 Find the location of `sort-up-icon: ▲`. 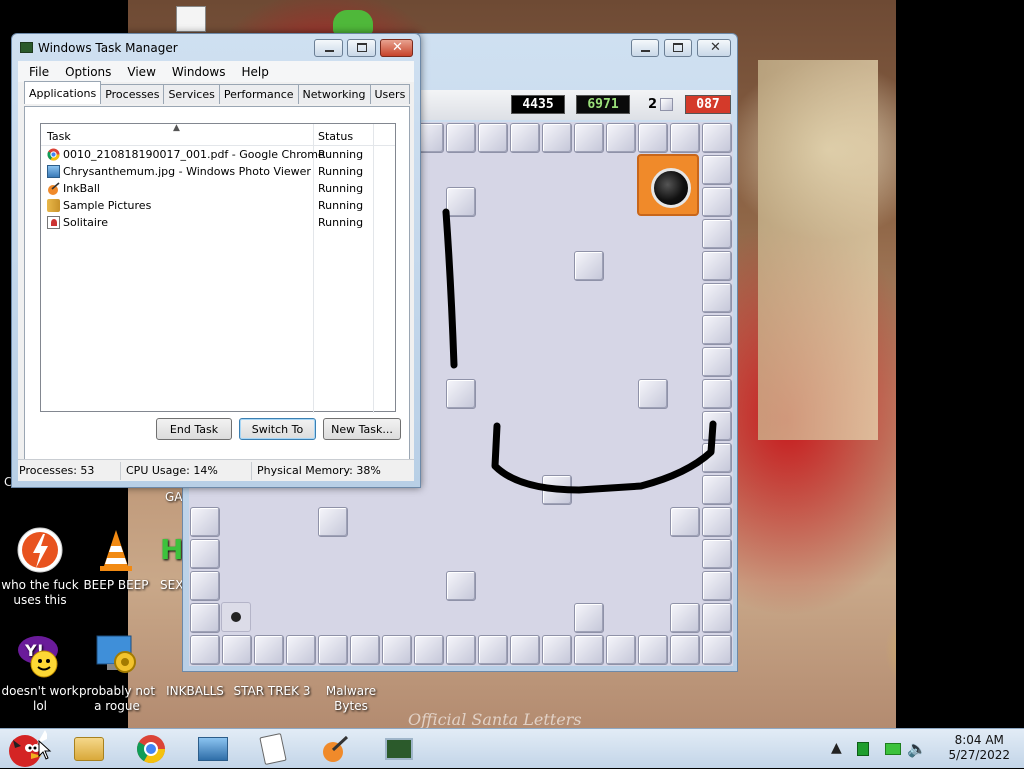

sort-up-icon: ▲ is located at coordinates (176, 128).